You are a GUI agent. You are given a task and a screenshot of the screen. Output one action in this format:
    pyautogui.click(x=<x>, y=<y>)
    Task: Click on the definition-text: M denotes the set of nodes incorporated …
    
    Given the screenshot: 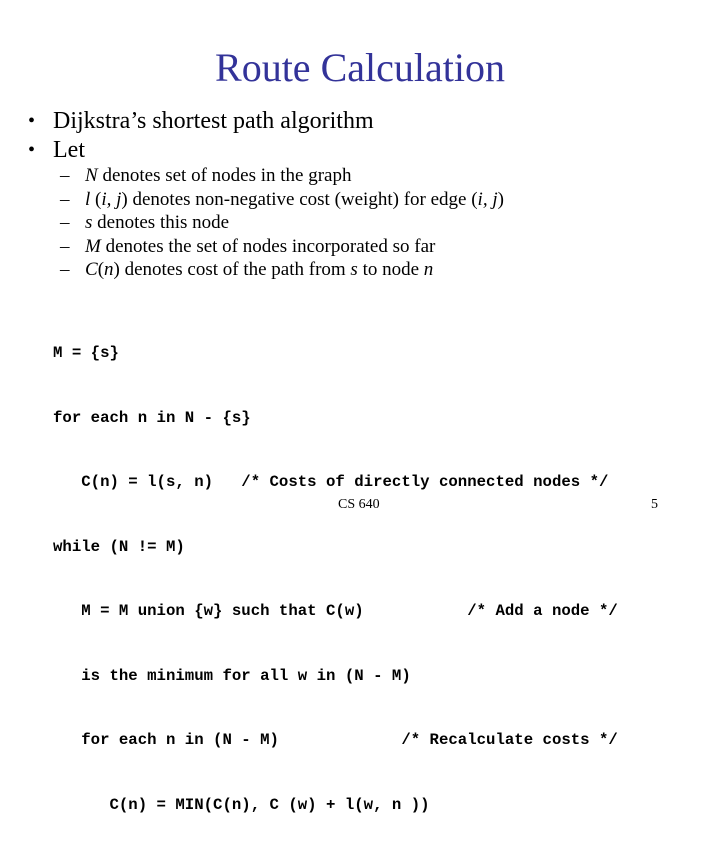 What is the action you would take?
    pyautogui.click(x=260, y=246)
    